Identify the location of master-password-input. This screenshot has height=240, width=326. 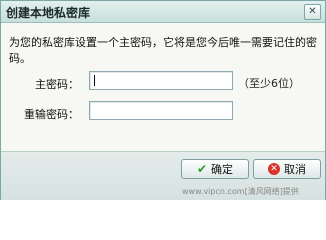
(161, 80).